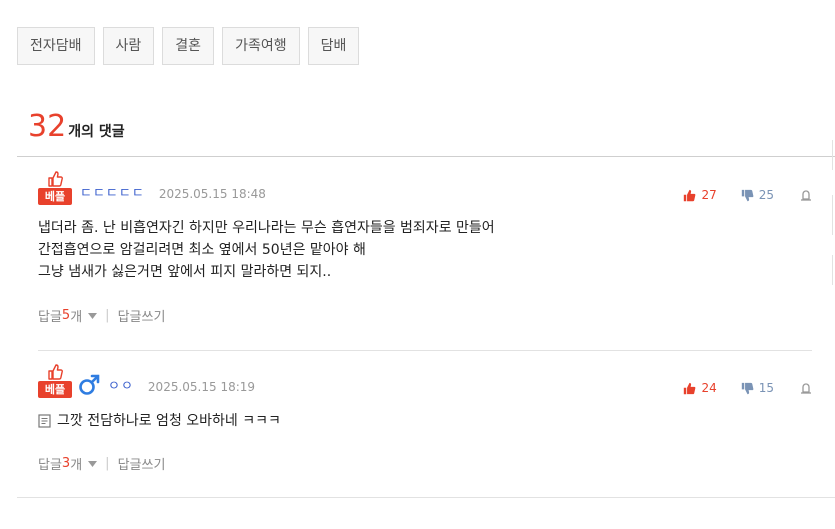  I want to click on comment-date: 2025.05.15 18:48, so click(212, 194).